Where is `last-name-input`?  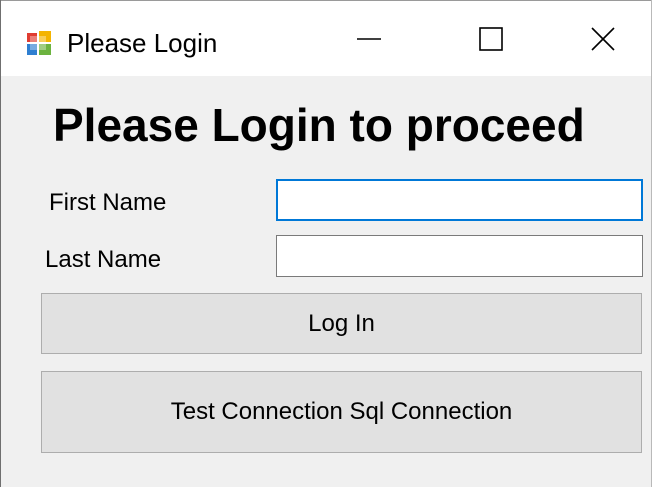 last-name-input is located at coordinates (459, 256).